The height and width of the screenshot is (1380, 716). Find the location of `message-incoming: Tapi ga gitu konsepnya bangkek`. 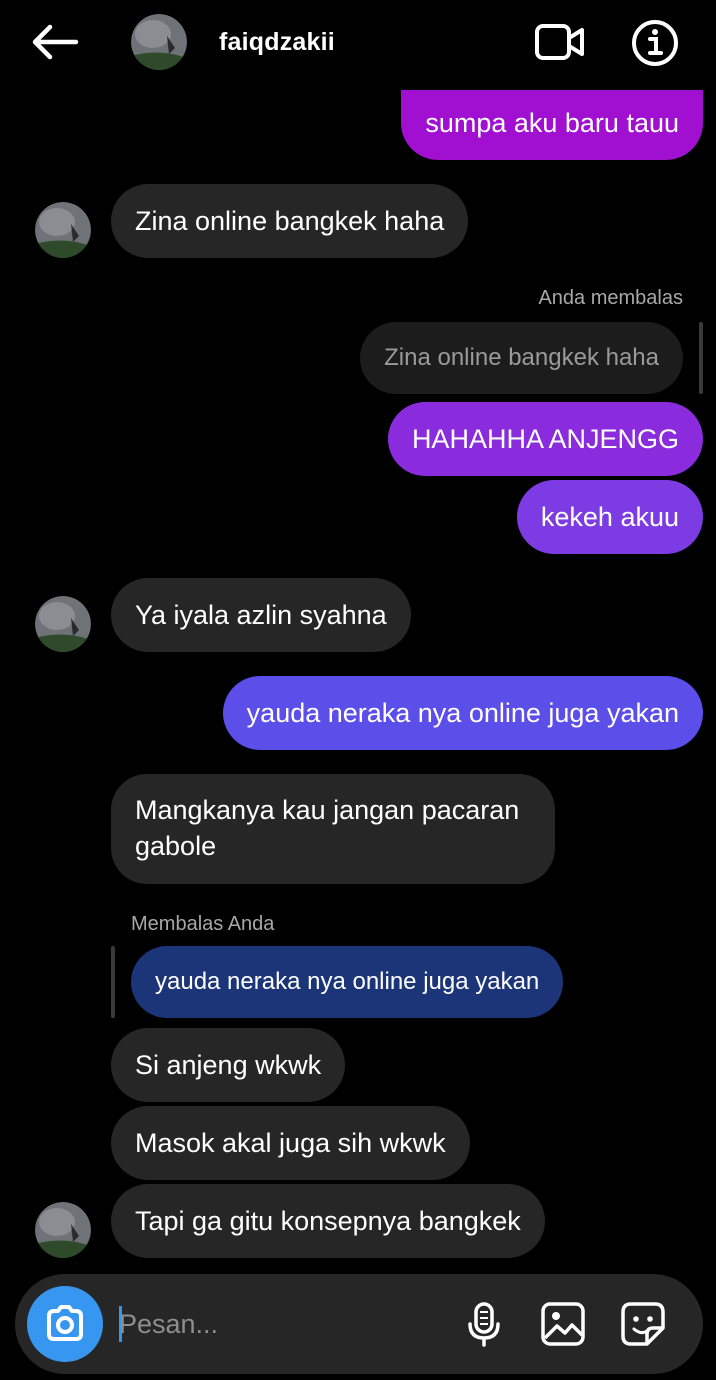

message-incoming: Tapi ga gitu konsepnya bangkek is located at coordinates (328, 1221).